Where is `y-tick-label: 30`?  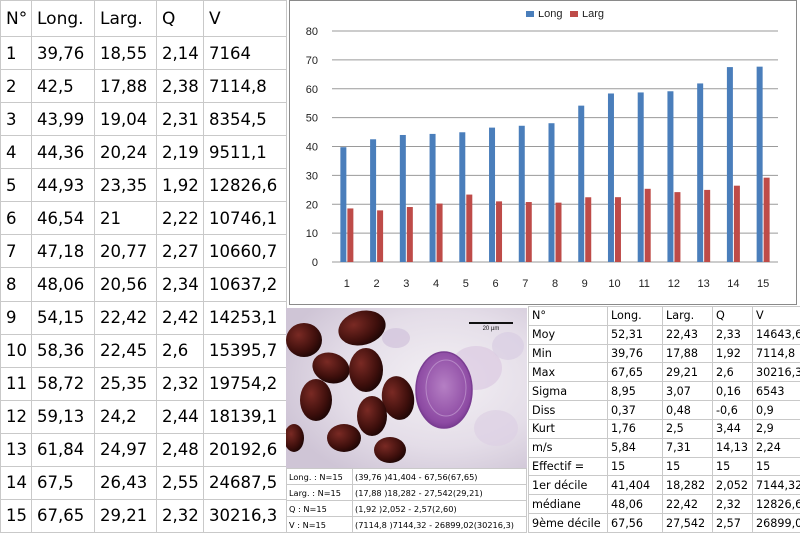
y-tick-label: 30 is located at coordinates (312, 176).